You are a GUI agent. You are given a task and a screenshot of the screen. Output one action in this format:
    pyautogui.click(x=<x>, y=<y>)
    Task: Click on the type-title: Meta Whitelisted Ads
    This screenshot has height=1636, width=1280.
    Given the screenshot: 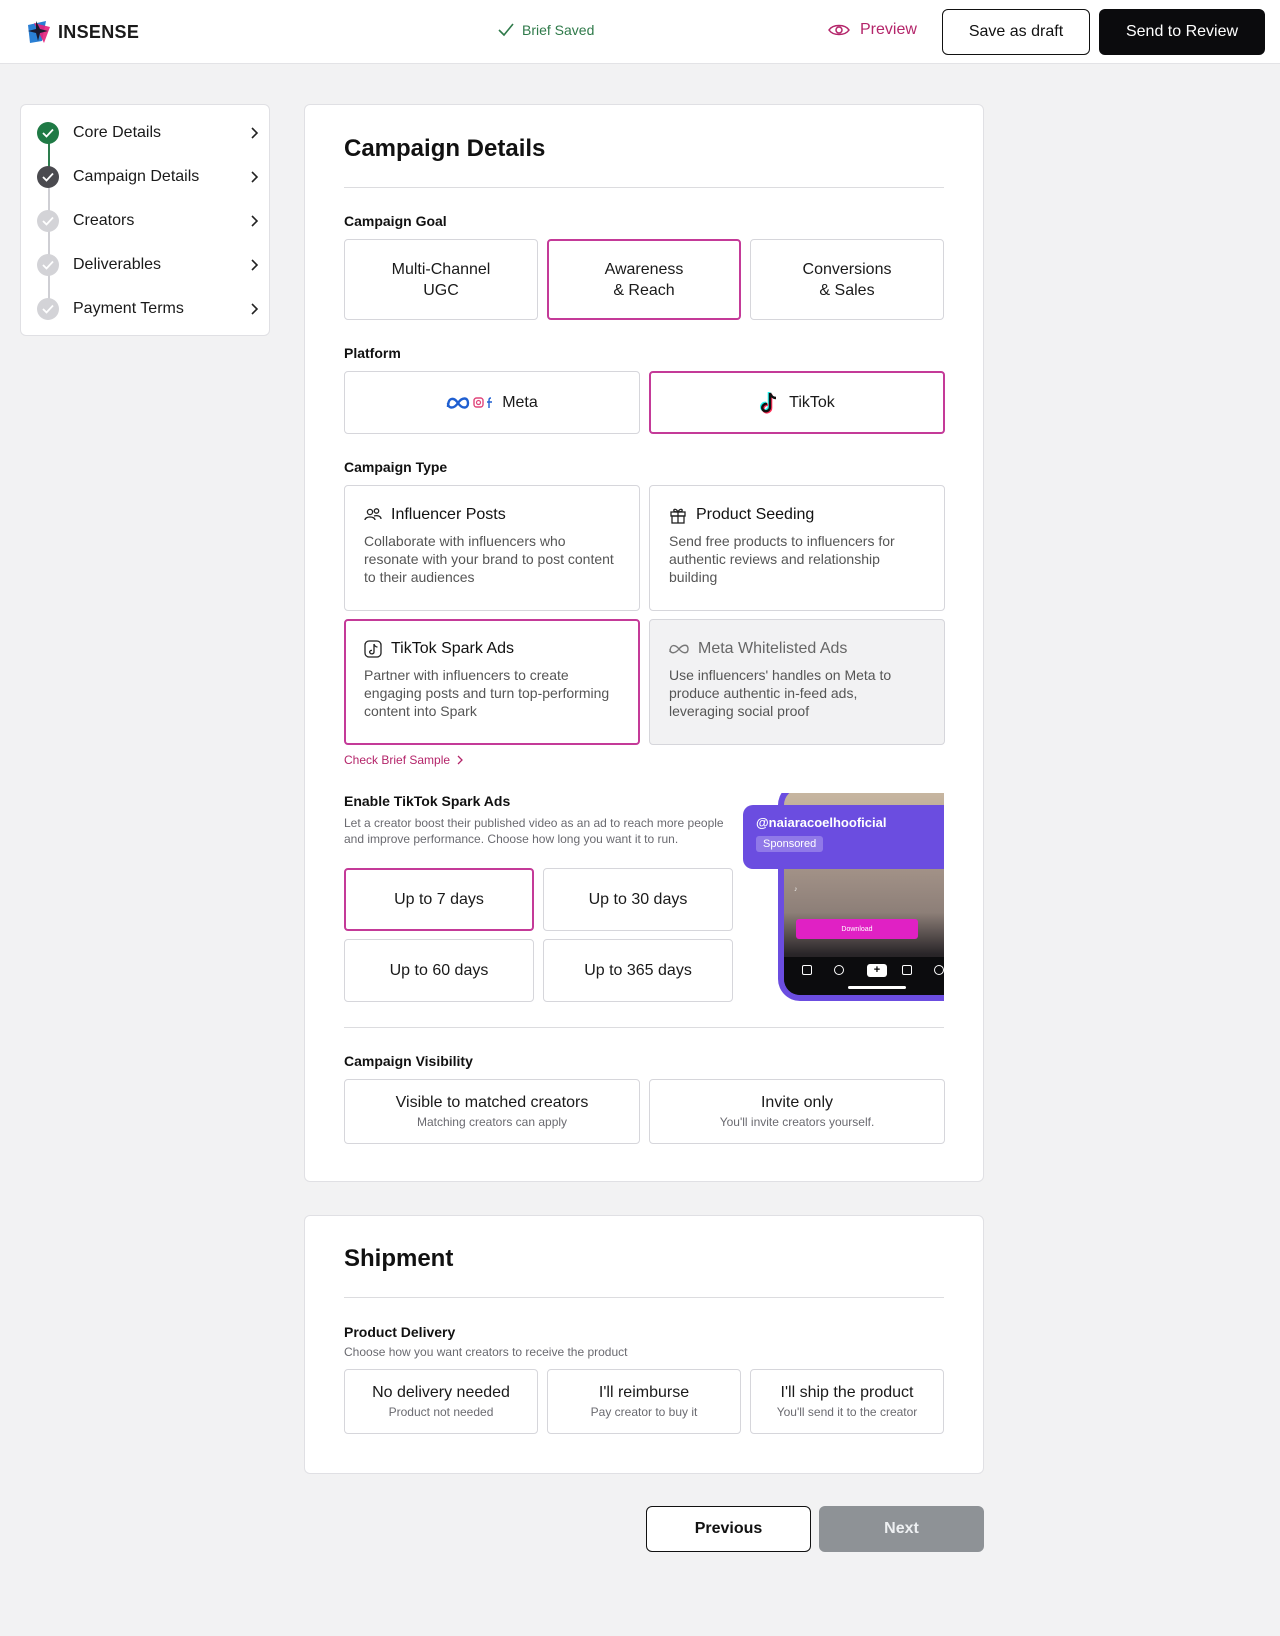 What is the action you would take?
    pyautogui.click(x=773, y=648)
    